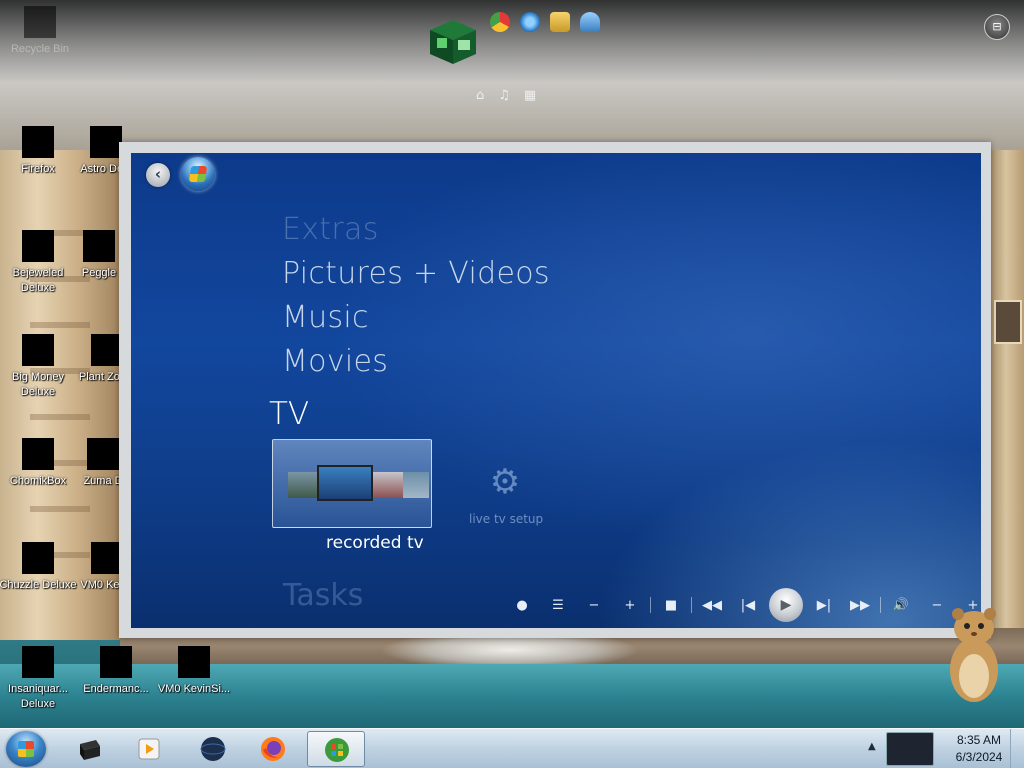  Describe the element at coordinates (1017, 748) in the screenshot. I see `show-desktop-button` at that location.